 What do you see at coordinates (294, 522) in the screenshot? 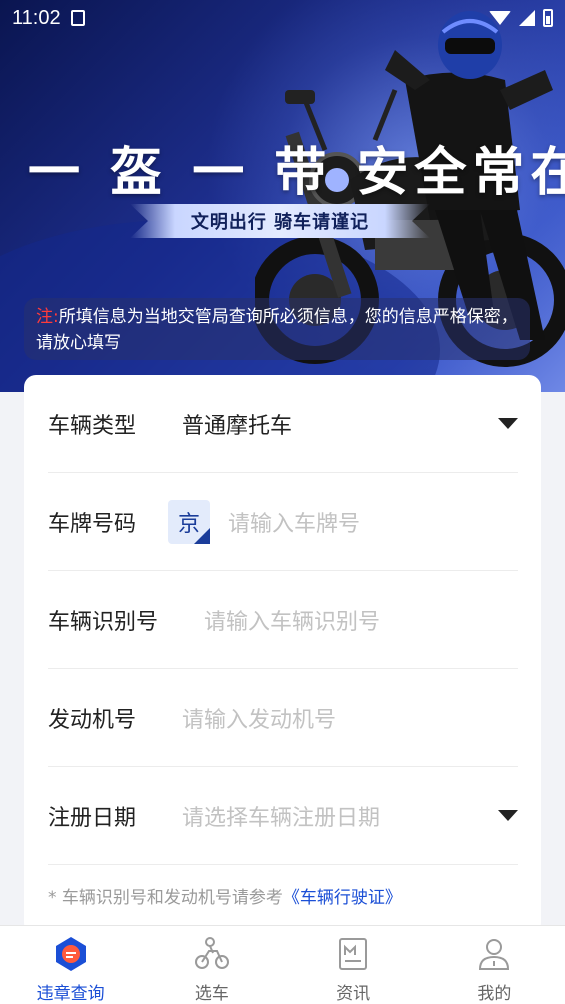
I see `plate-number-input: 请输入车牌号` at bounding box center [294, 522].